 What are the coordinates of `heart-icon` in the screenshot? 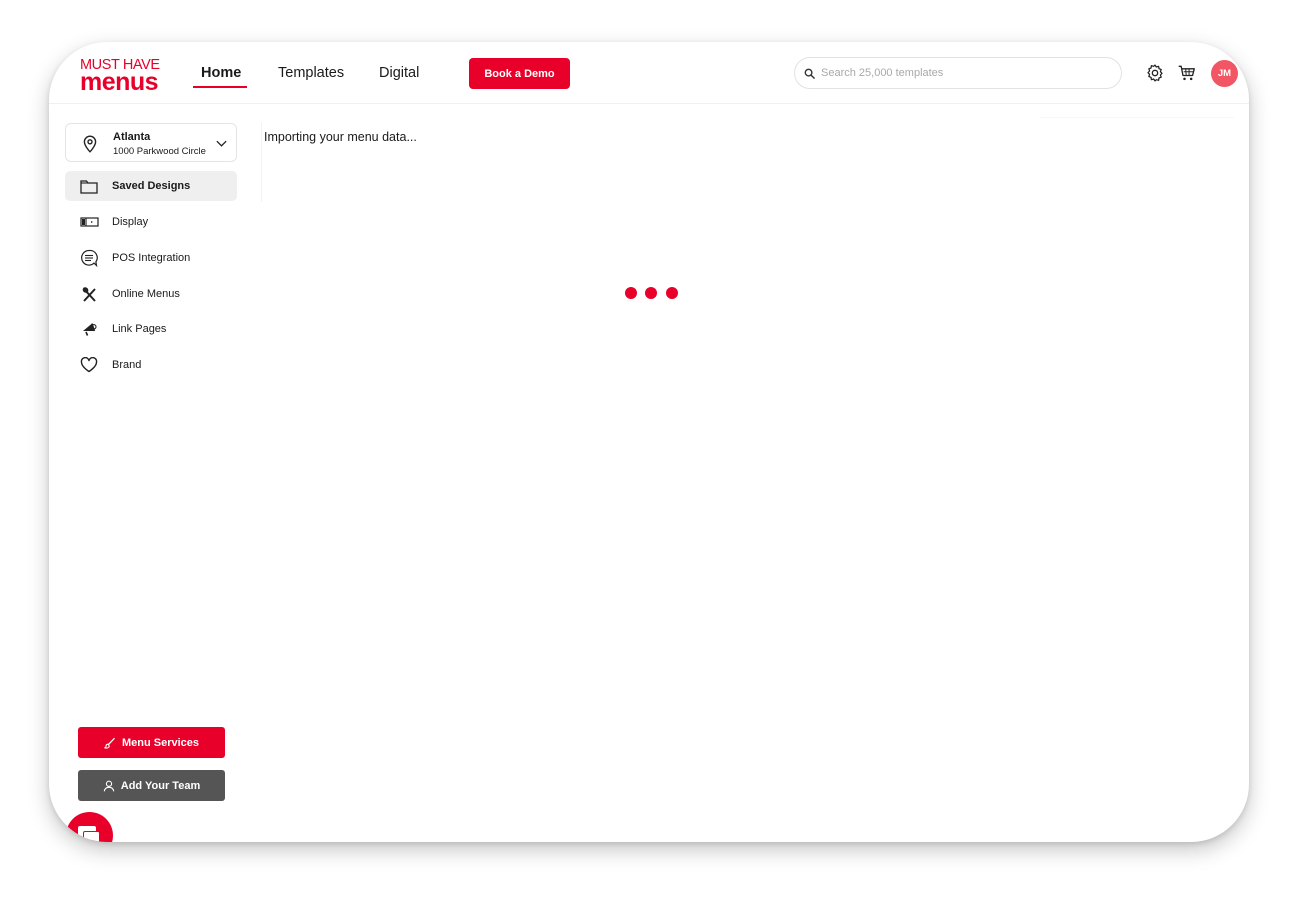 It's located at (89, 365).